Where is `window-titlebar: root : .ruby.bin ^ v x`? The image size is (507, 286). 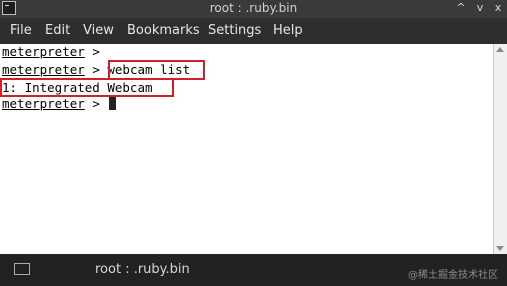 window-titlebar: root : .ruby.bin ^ v x is located at coordinates (253, 9).